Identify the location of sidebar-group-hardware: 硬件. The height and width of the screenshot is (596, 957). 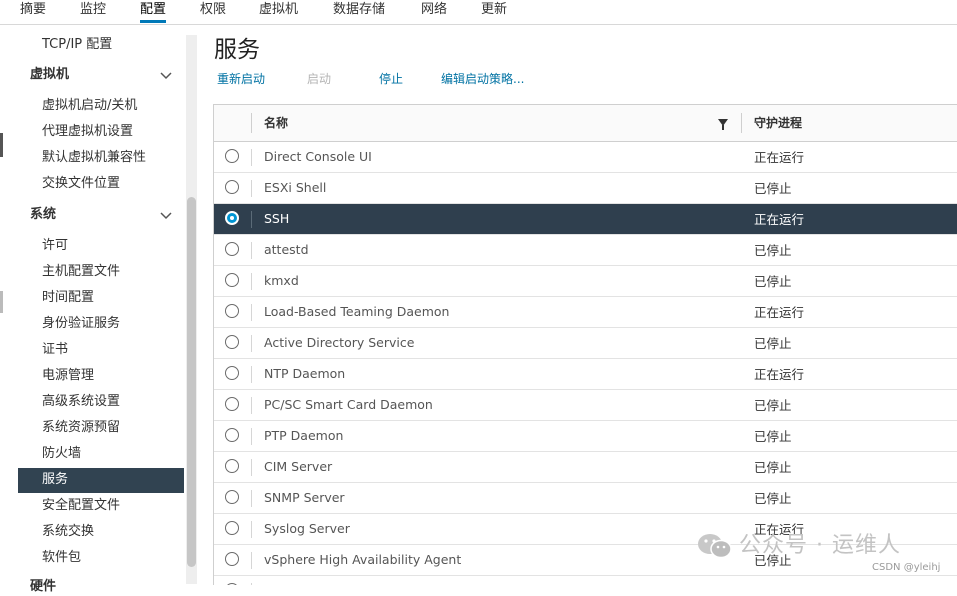
(43, 587).